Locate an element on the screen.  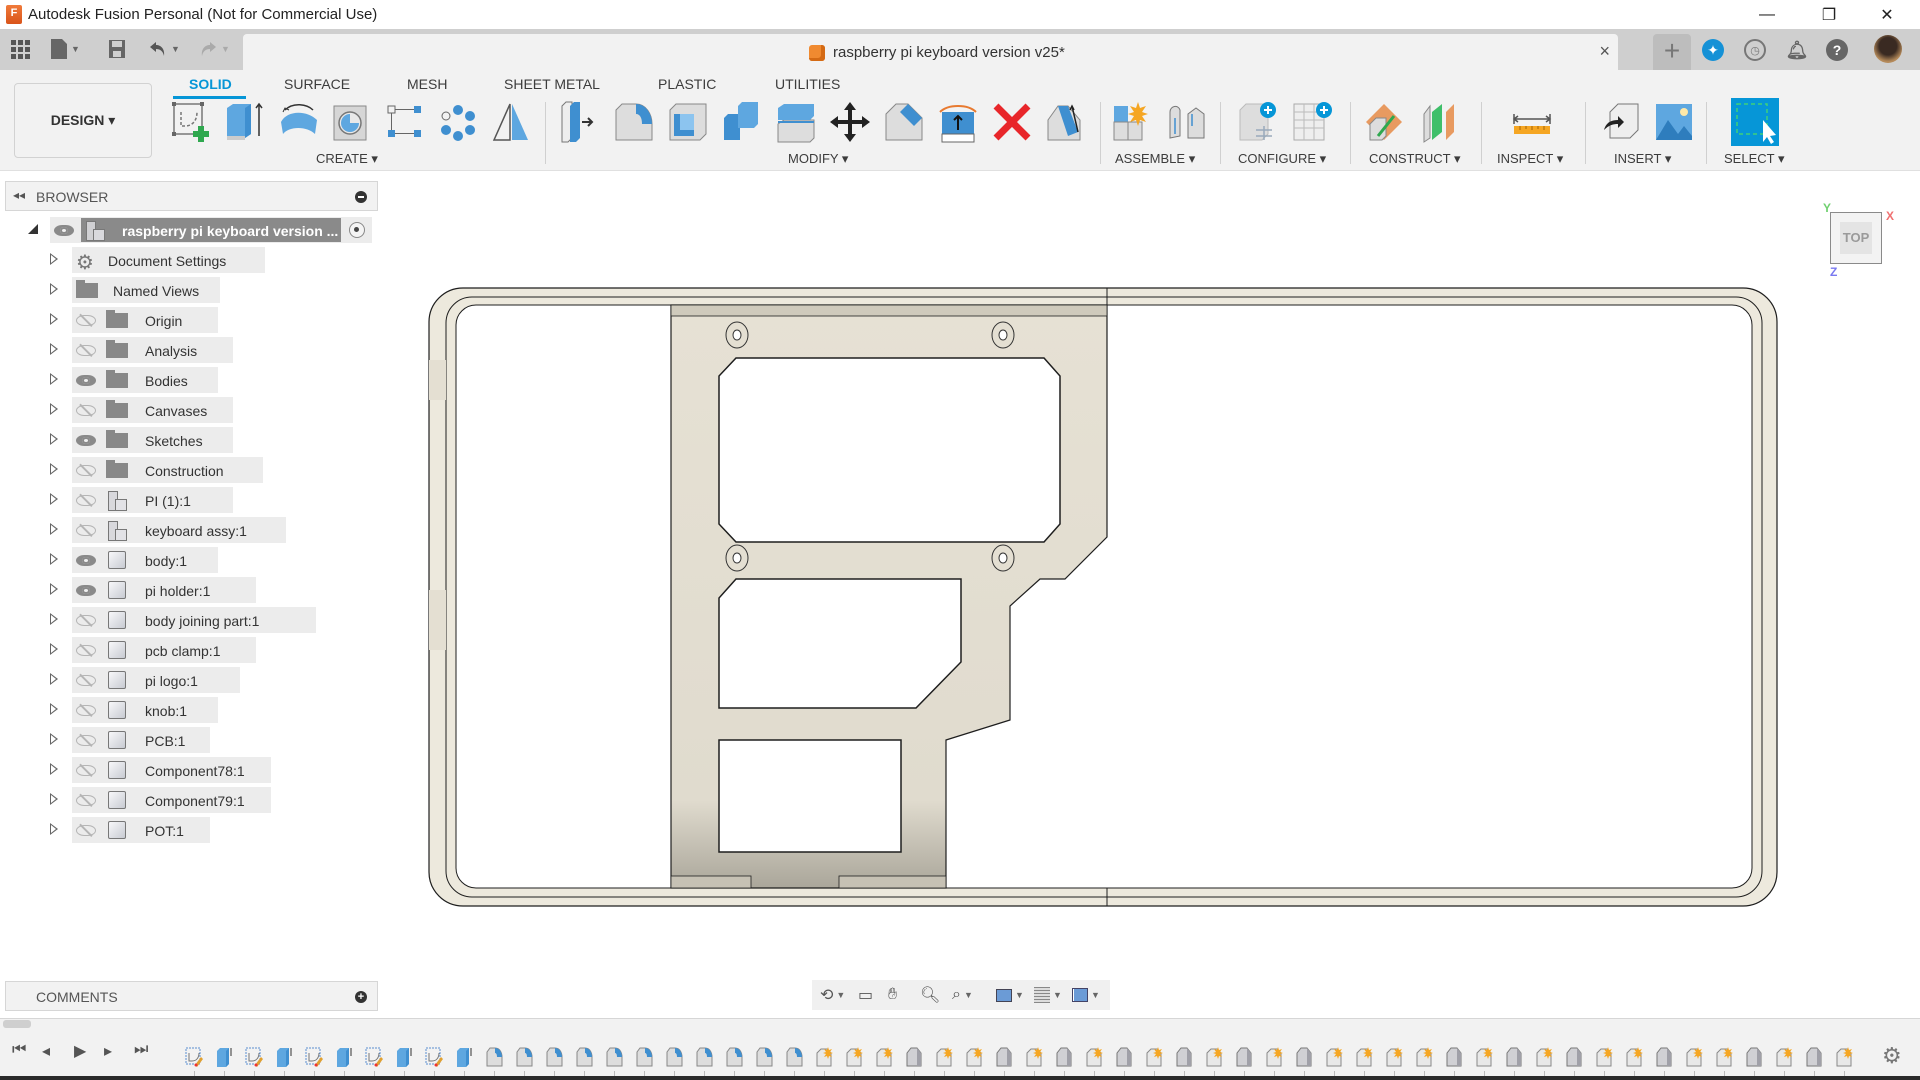
select-menu: SELECT ▾ is located at coordinates (1754, 159).